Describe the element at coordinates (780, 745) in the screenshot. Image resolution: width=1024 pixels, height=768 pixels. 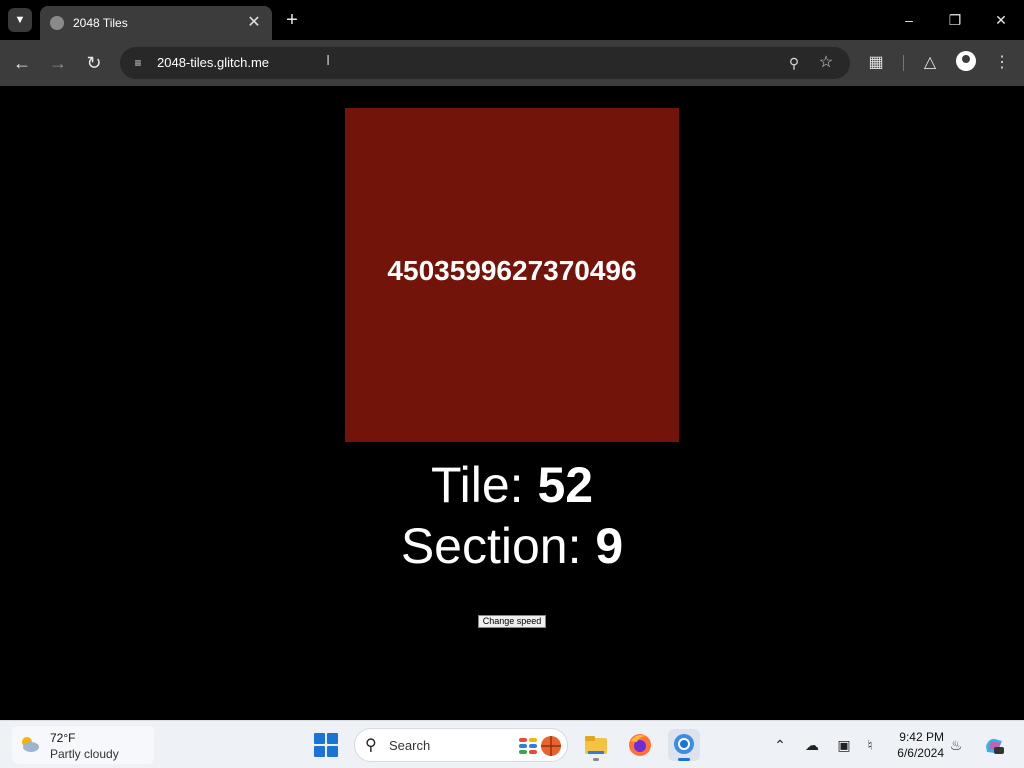
I see `show-hidden-icons-chevron-up-icon: ⌃` at that location.